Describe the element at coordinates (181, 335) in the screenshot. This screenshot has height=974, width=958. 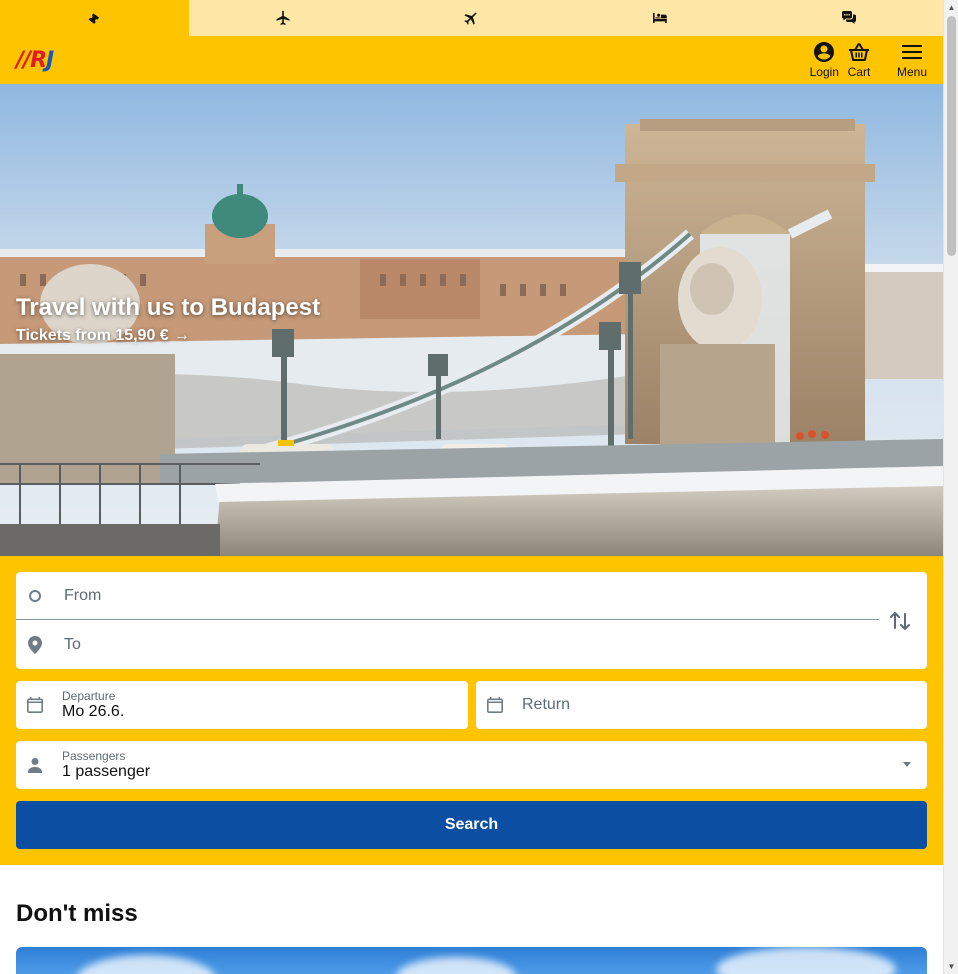
I see `arrow-right-icon: →` at that location.